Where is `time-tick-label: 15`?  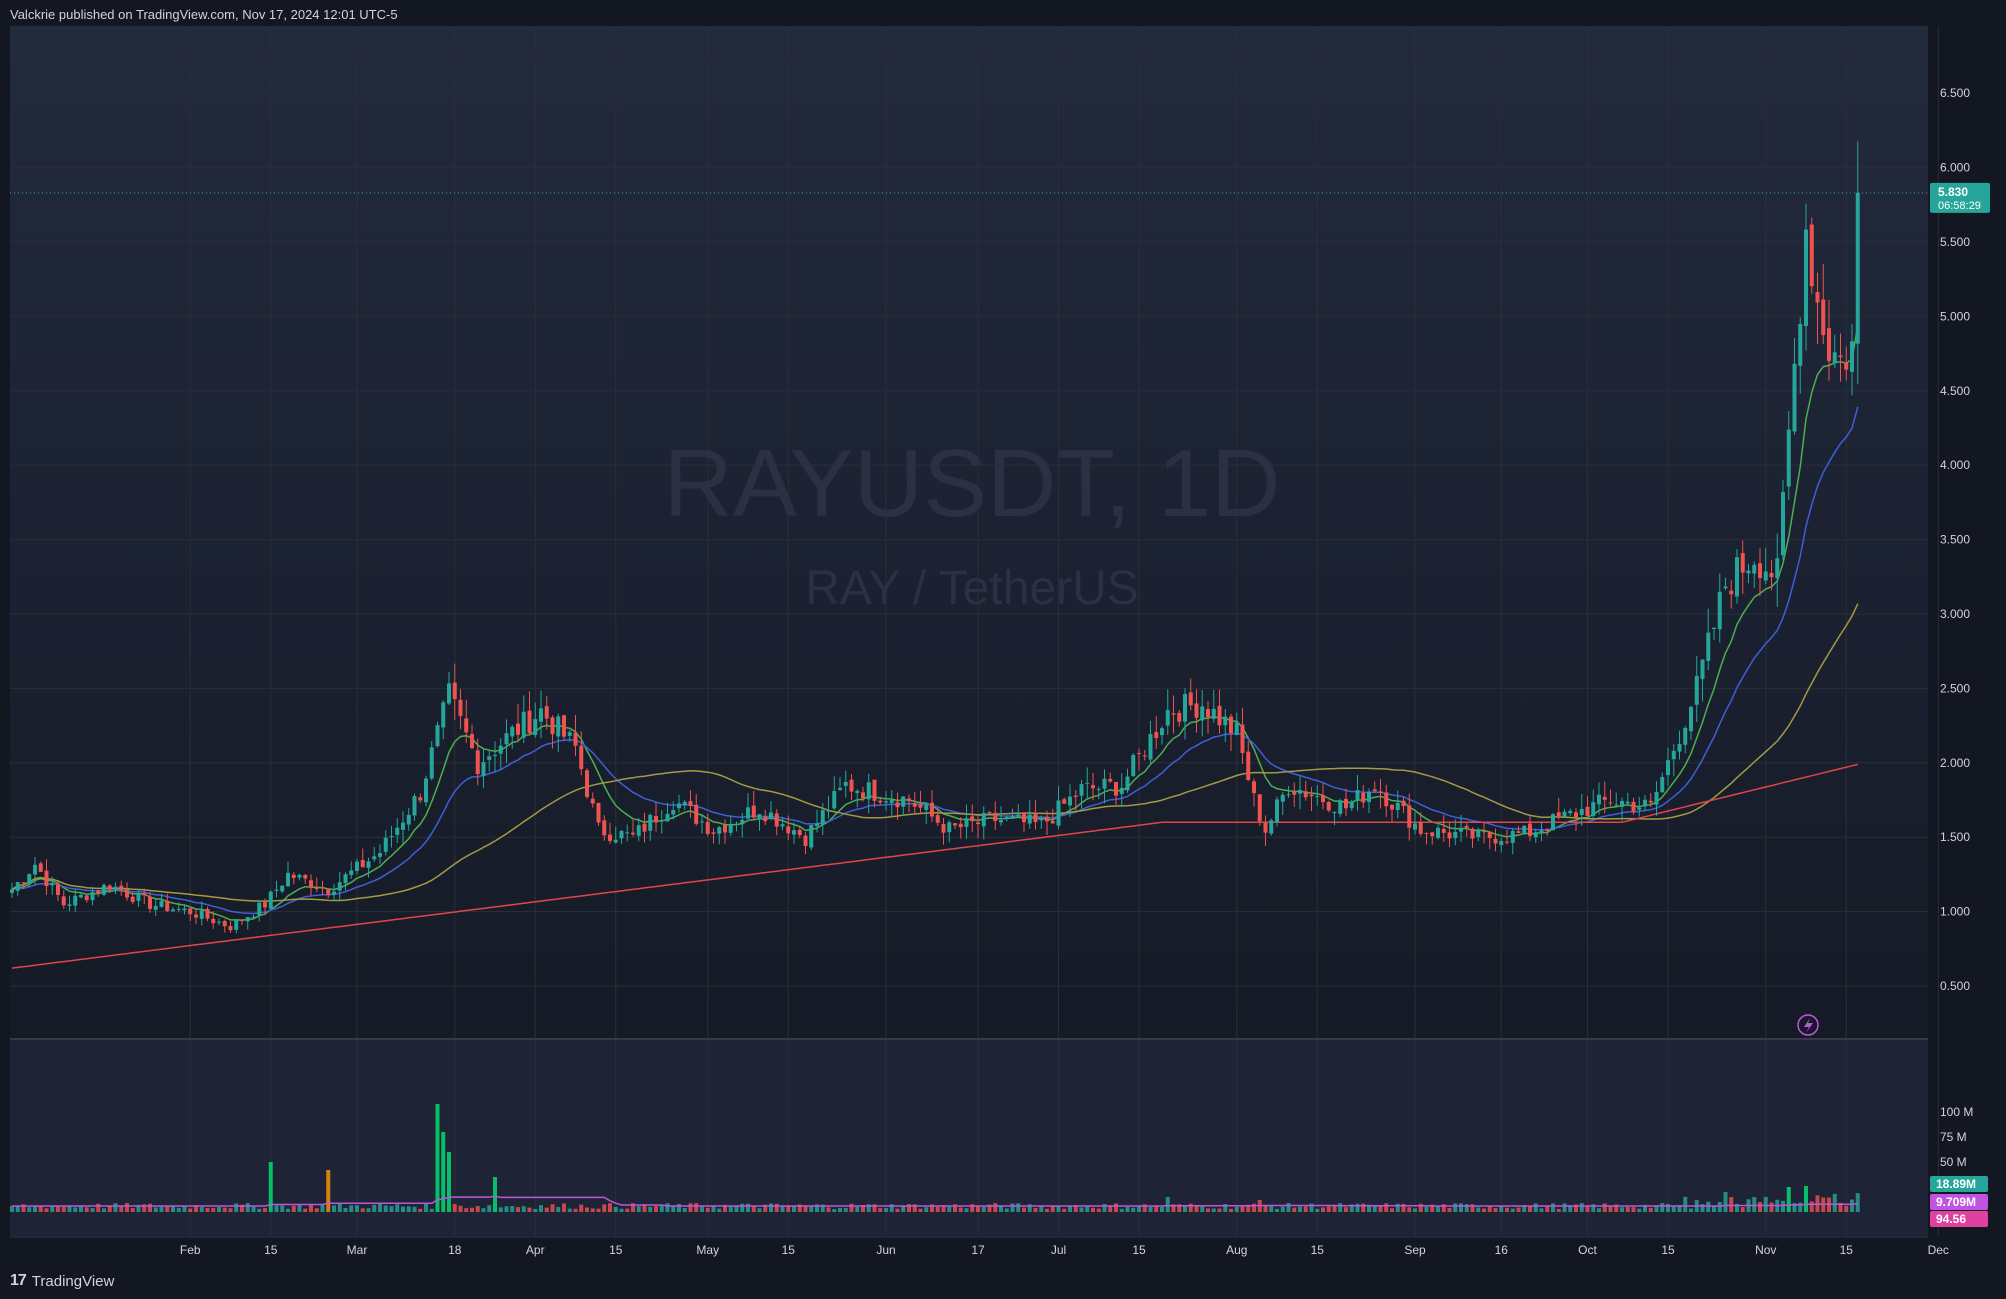 time-tick-label: 15 is located at coordinates (1847, 1250).